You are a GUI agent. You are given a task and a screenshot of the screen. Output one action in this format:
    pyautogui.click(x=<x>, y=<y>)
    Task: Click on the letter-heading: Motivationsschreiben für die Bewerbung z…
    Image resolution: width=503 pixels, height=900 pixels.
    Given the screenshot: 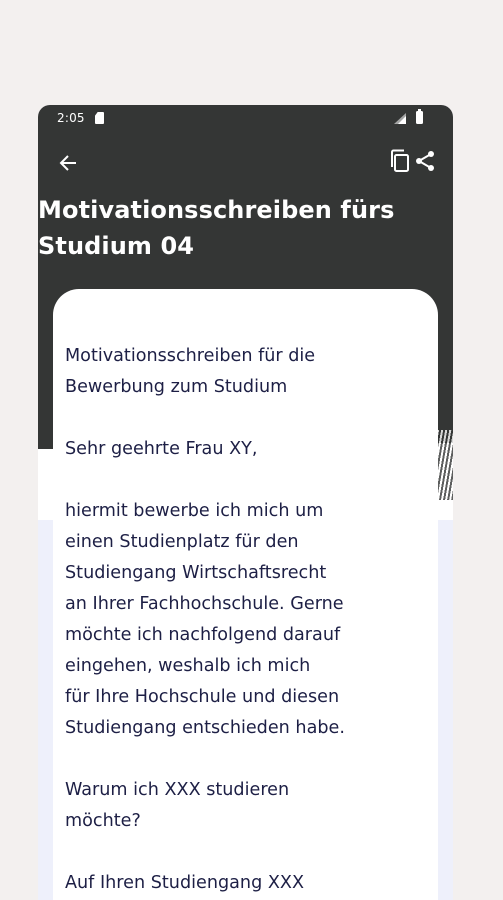 What is the action you would take?
    pyautogui.click(x=190, y=371)
    